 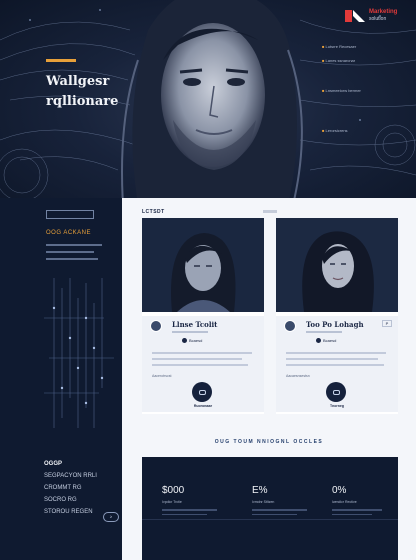 What do you see at coordinates (387, 323) in the screenshot?
I see `profile-tag: P` at bounding box center [387, 323].